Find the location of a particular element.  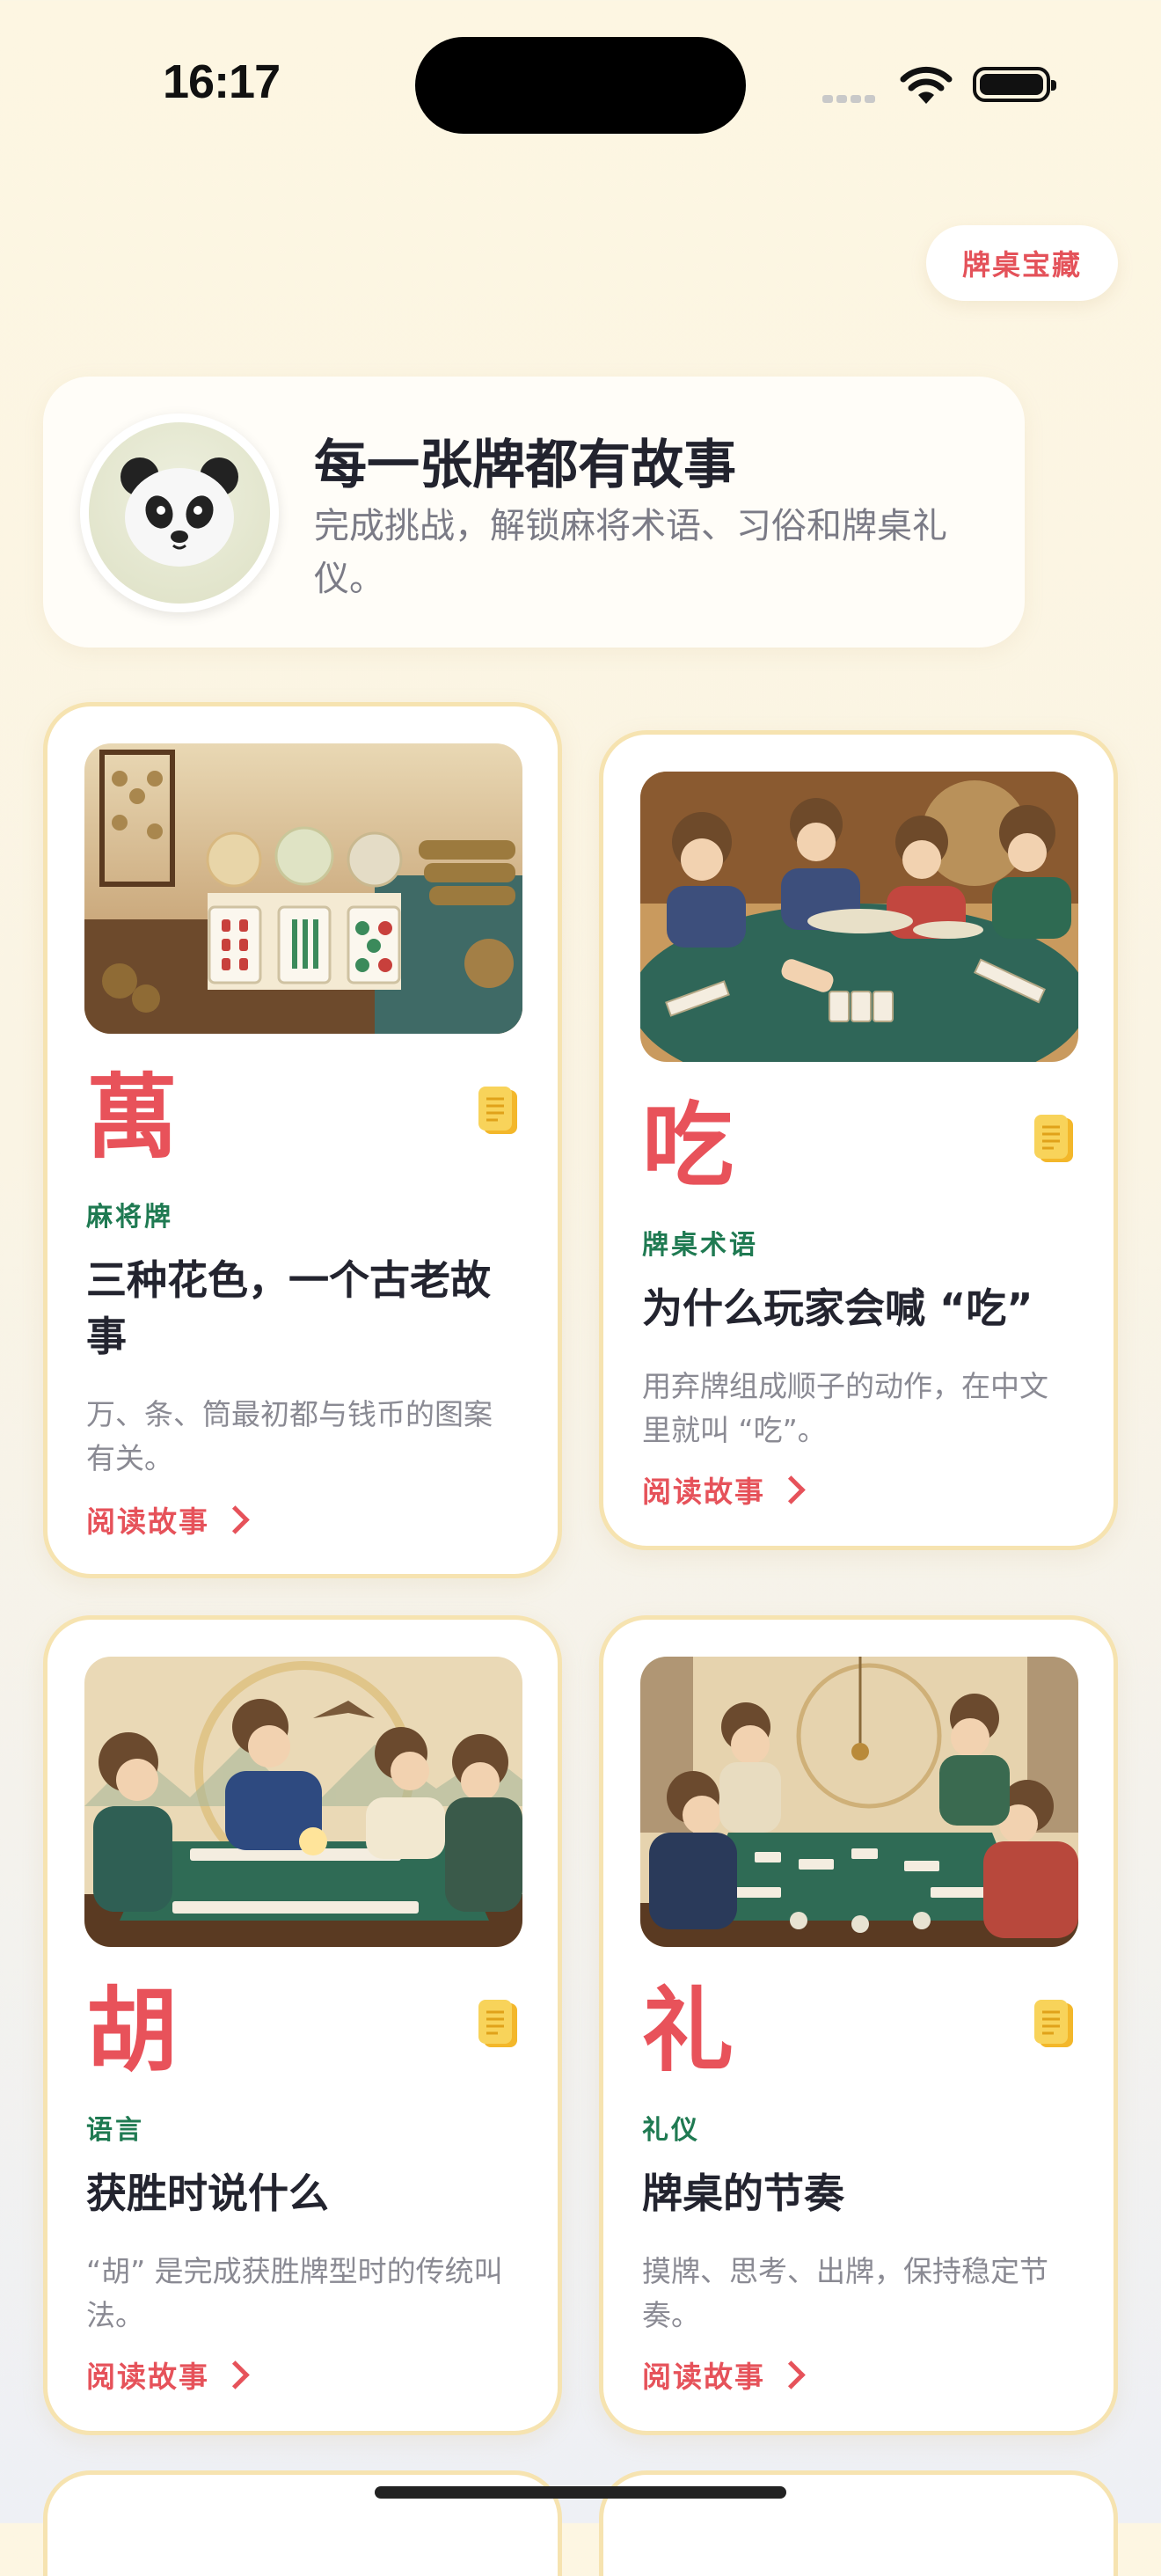

hero-title: 每一张牌都有故事 is located at coordinates (525, 465).